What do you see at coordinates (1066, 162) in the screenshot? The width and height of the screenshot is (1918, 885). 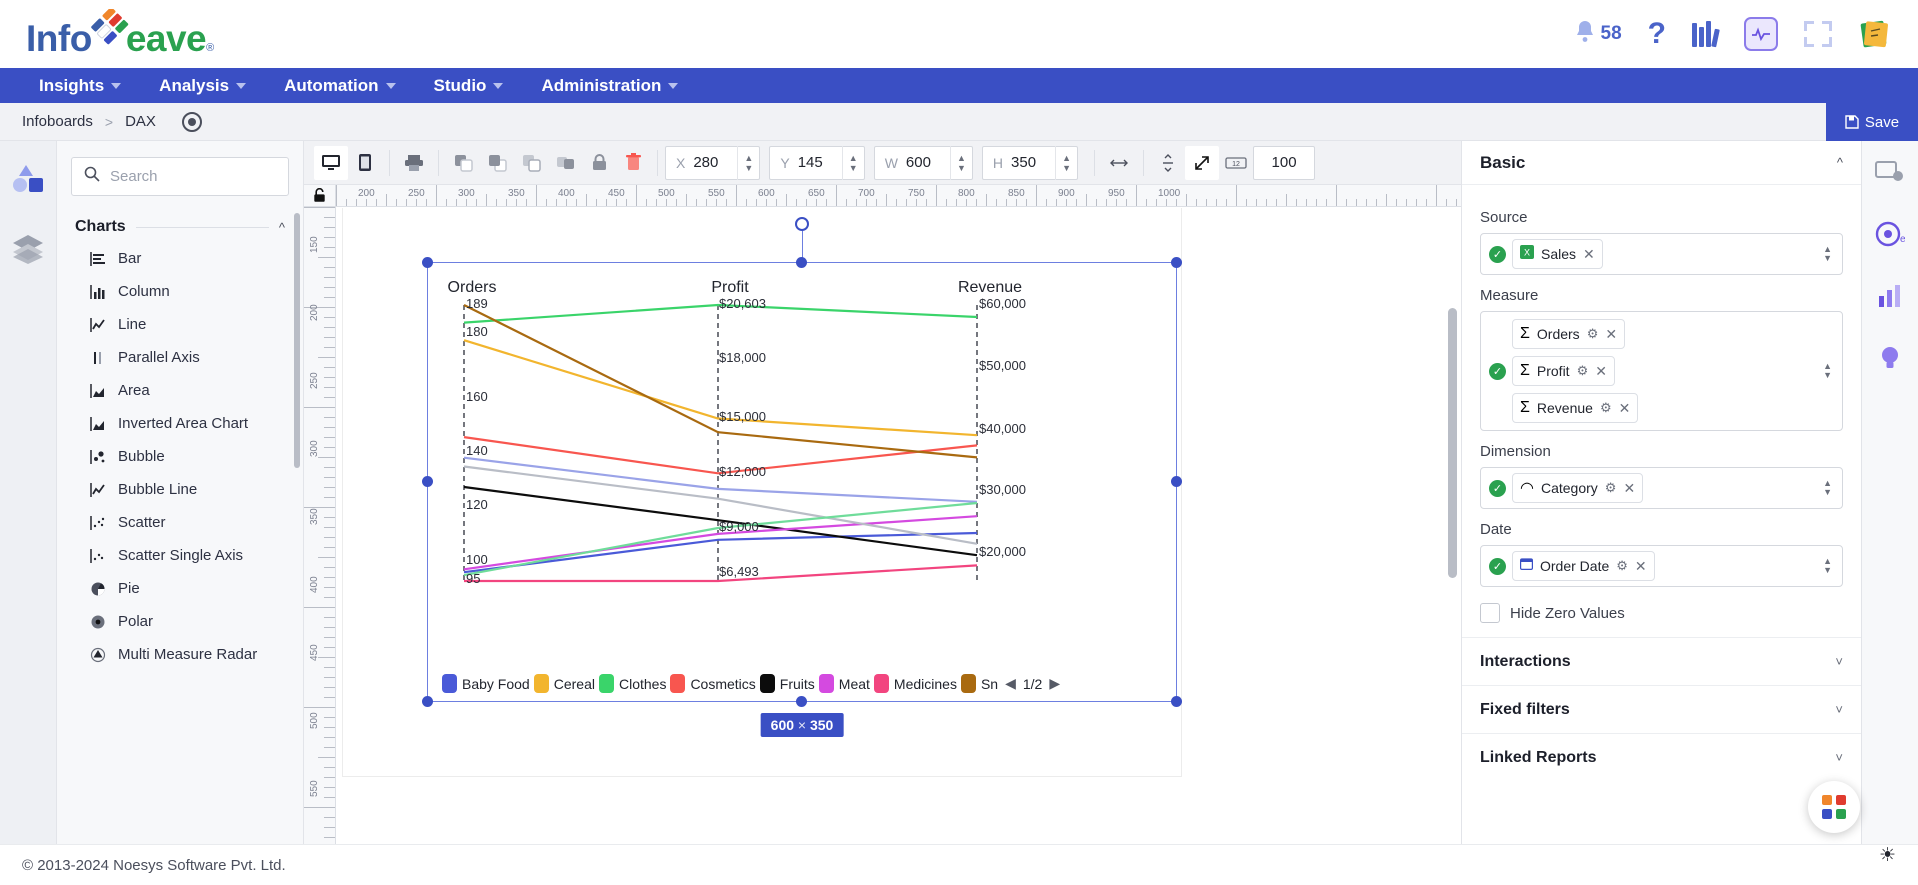 I see `h-stepper: ▲ ▼` at bounding box center [1066, 162].